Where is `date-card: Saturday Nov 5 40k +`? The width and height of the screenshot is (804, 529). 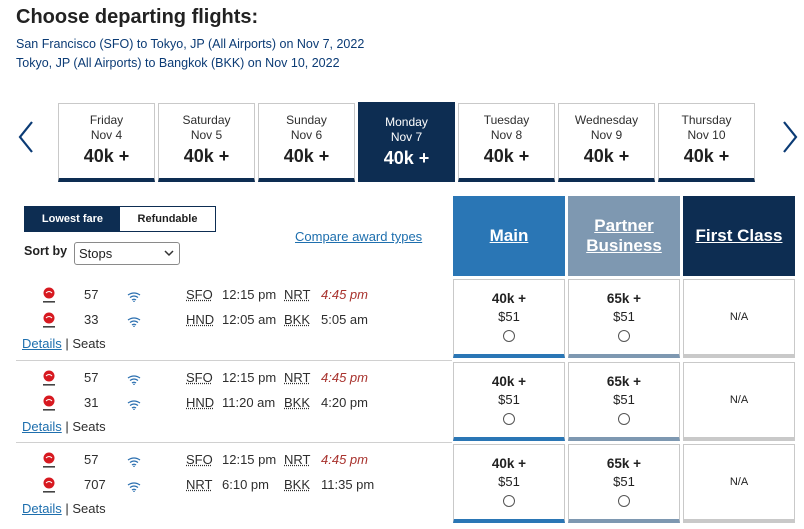 date-card: Saturday Nov 5 40k + is located at coordinates (206, 142).